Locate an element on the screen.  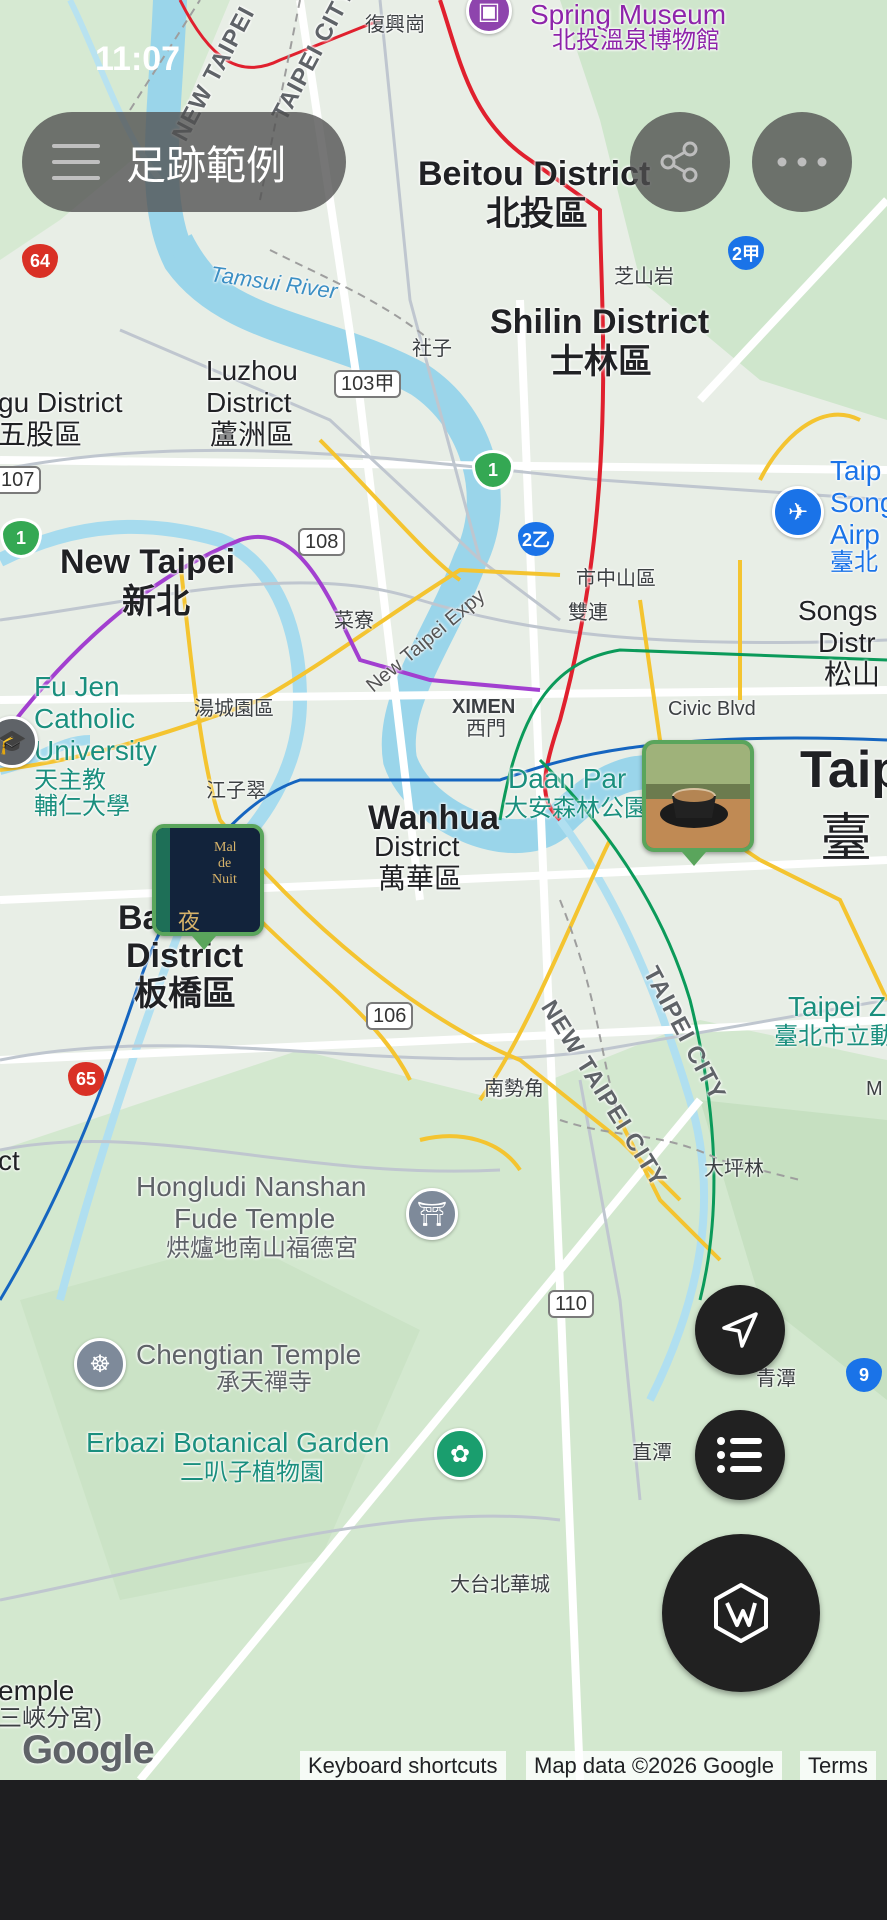
keyboard-shortcuts-link: Keyboard shortcuts is located at coordinates (403, 1765).